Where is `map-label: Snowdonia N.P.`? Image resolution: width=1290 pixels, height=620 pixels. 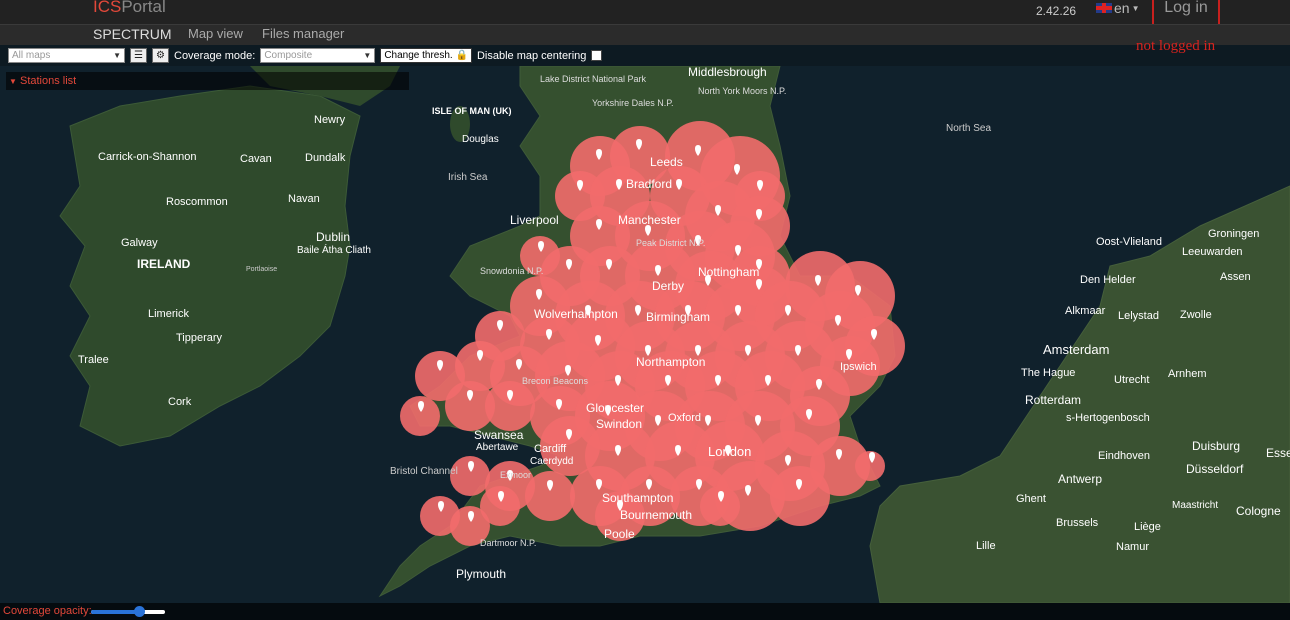 map-label: Snowdonia N.P. is located at coordinates (511, 271).